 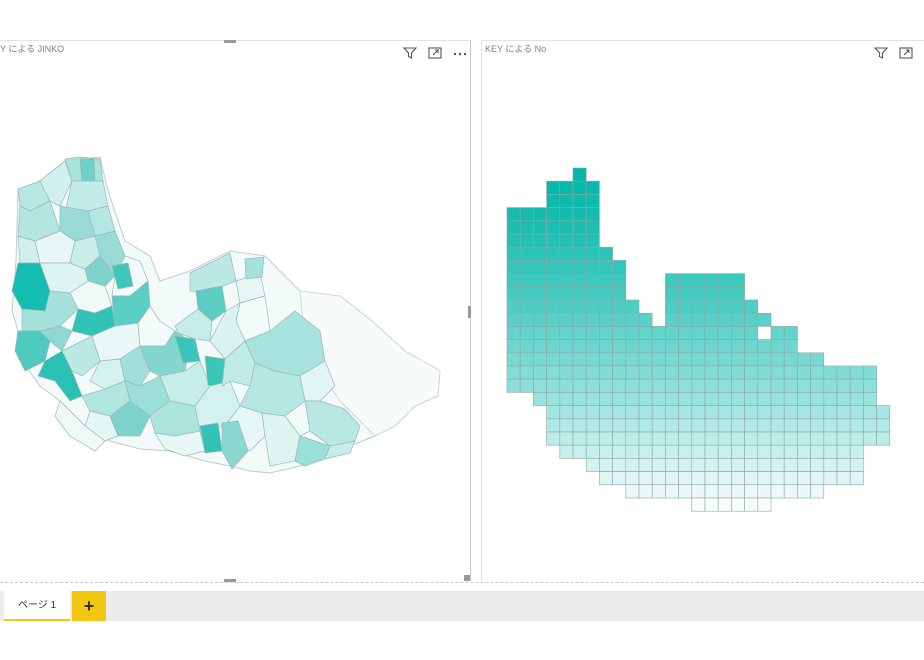 I want to click on map-region, so click(x=215, y=371).